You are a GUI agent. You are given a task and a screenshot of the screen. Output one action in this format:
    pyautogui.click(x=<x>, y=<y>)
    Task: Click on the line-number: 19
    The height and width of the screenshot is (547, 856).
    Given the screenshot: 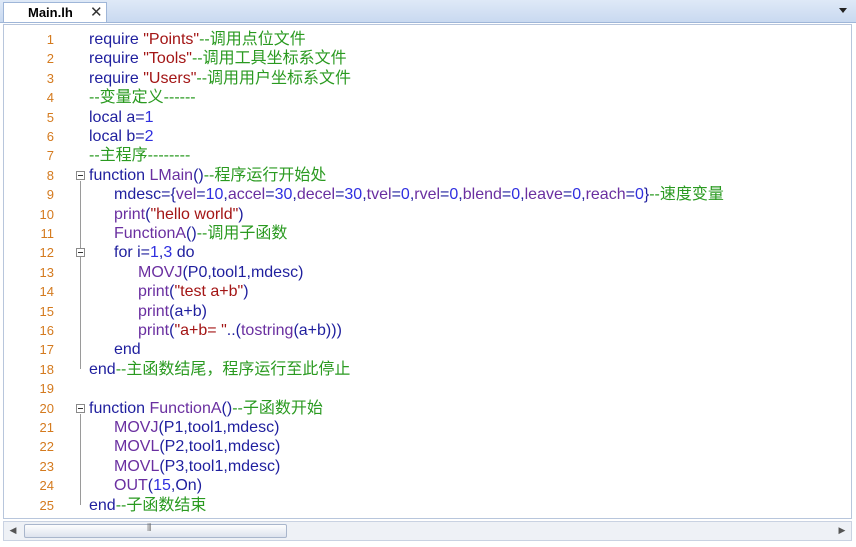 What is the action you would take?
    pyautogui.click(x=46, y=389)
    